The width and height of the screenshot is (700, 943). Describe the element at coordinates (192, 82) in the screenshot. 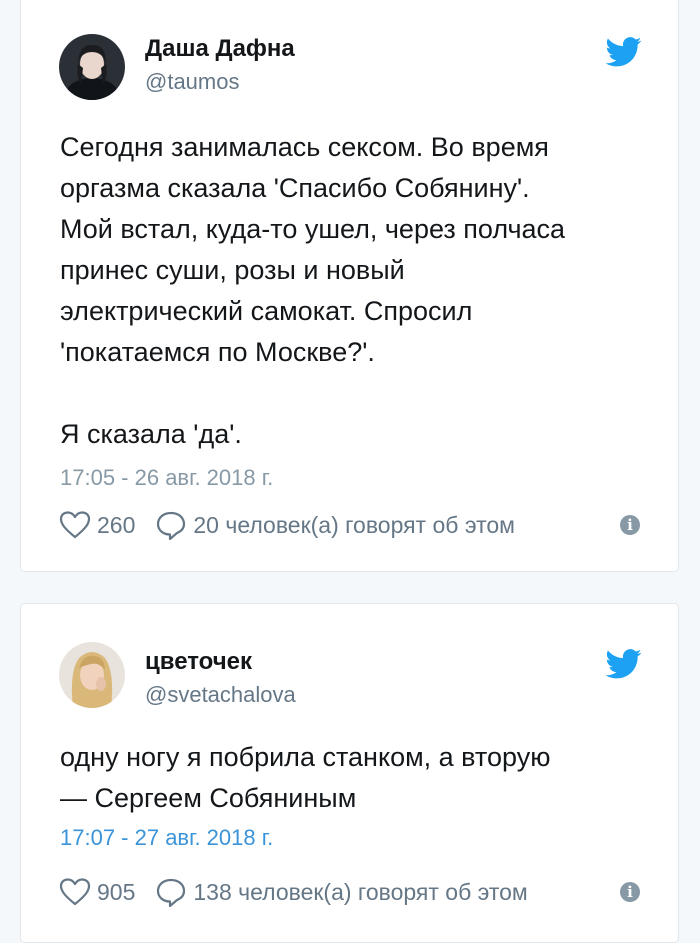

I see `user-handle: @taumos` at that location.